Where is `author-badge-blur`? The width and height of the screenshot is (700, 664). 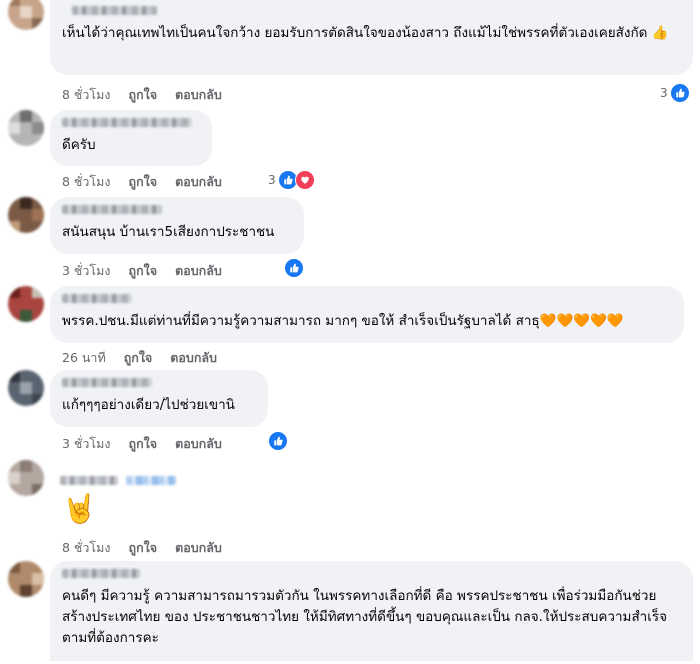
author-badge-blur is located at coordinates (151, 480).